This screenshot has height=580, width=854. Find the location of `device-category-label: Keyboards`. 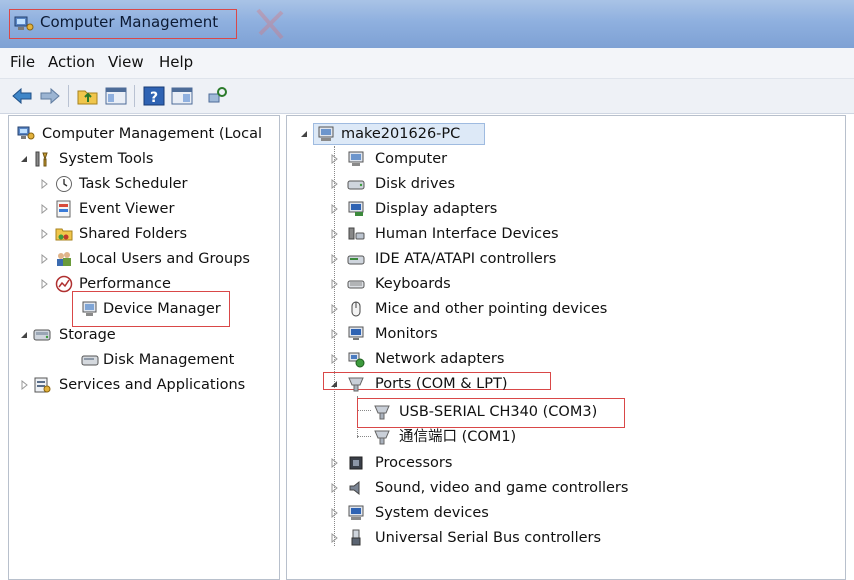

device-category-label: Keyboards is located at coordinates (413, 284).